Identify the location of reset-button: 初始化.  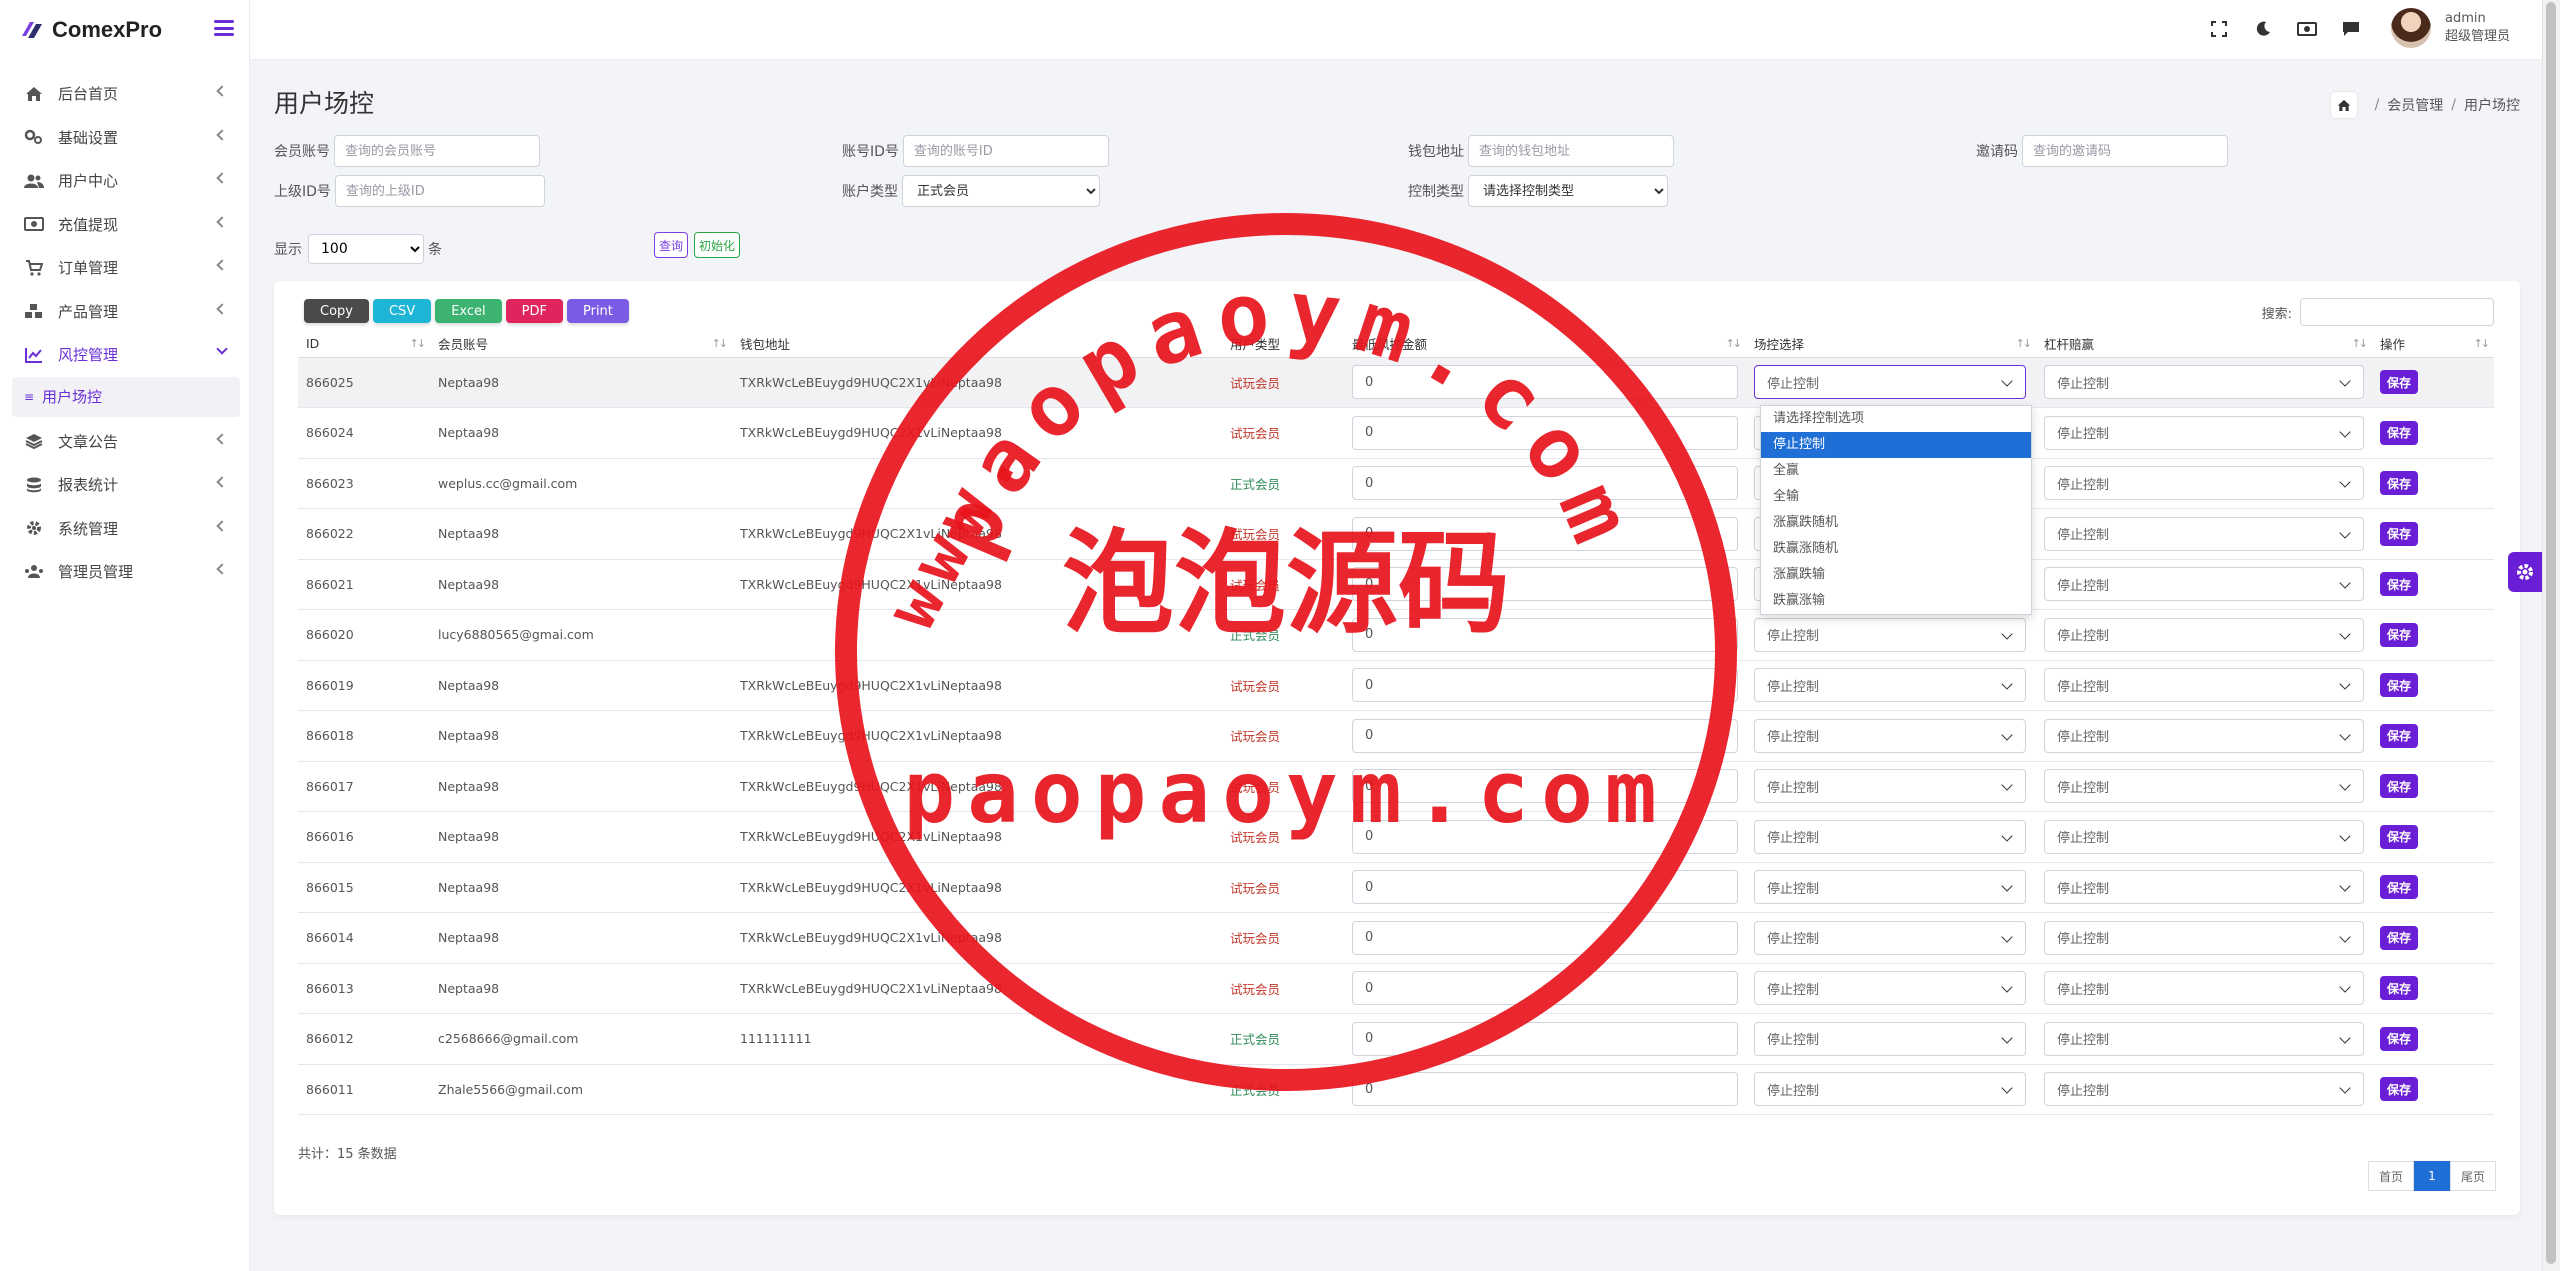
(717, 245).